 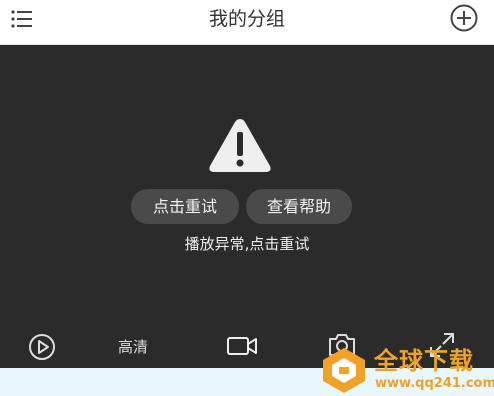 I want to click on page-title: 我的分组, so click(x=246, y=19).